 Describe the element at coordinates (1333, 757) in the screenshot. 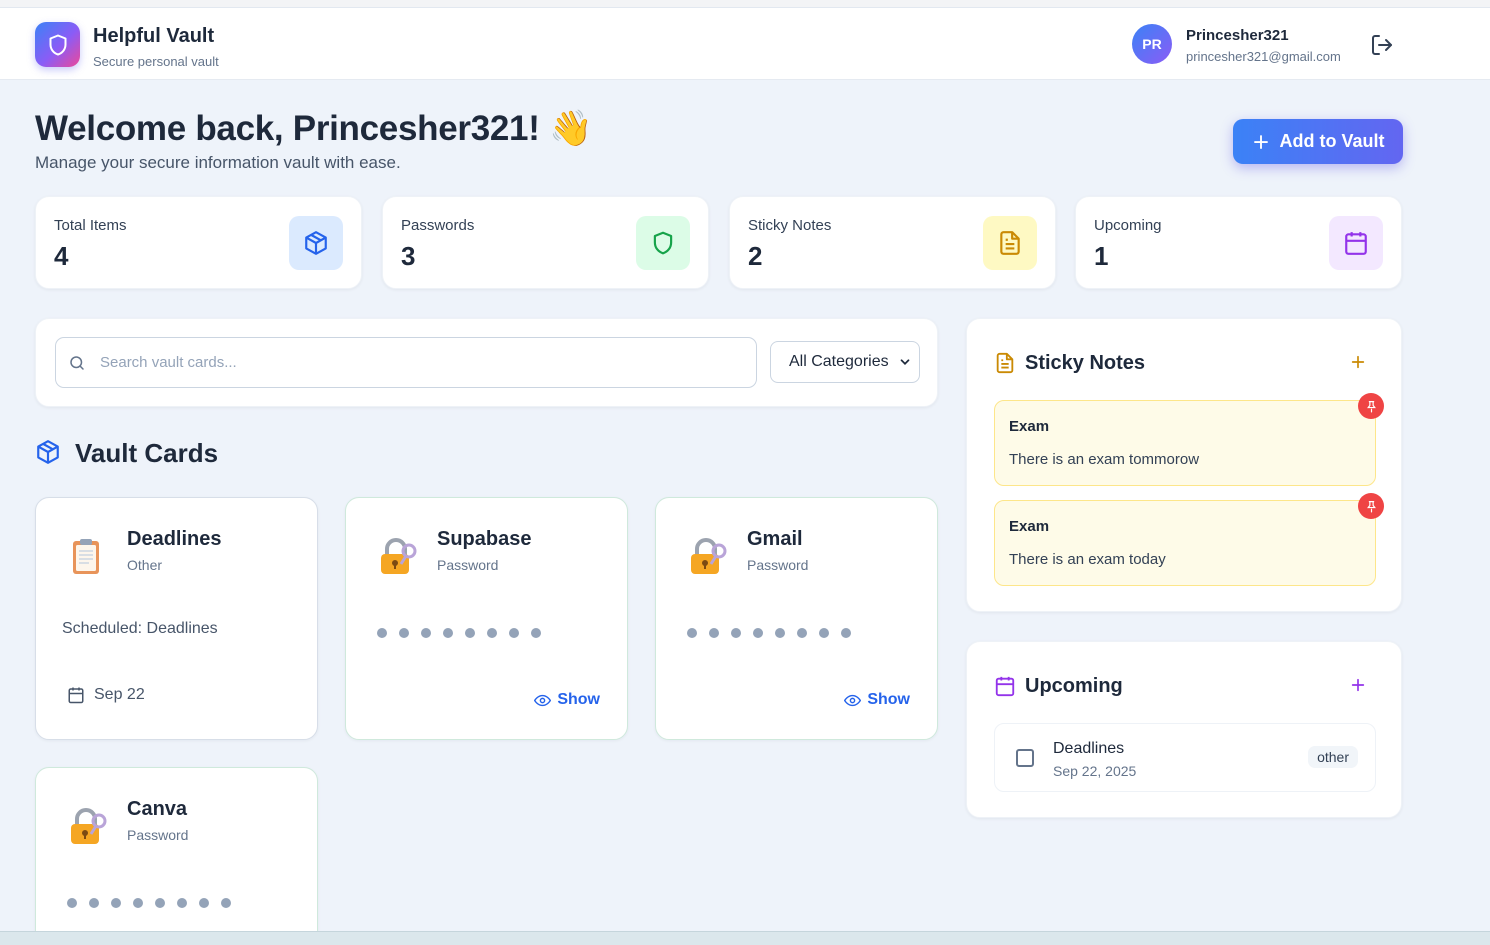

I see `upcoming-item-tag: other` at that location.